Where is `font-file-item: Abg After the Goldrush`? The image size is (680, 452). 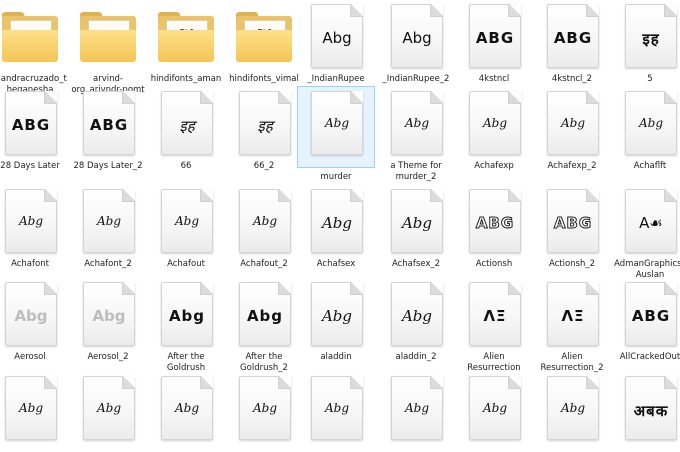
font-file-item: Abg After the Goldrush is located at coordinates (186, 326).